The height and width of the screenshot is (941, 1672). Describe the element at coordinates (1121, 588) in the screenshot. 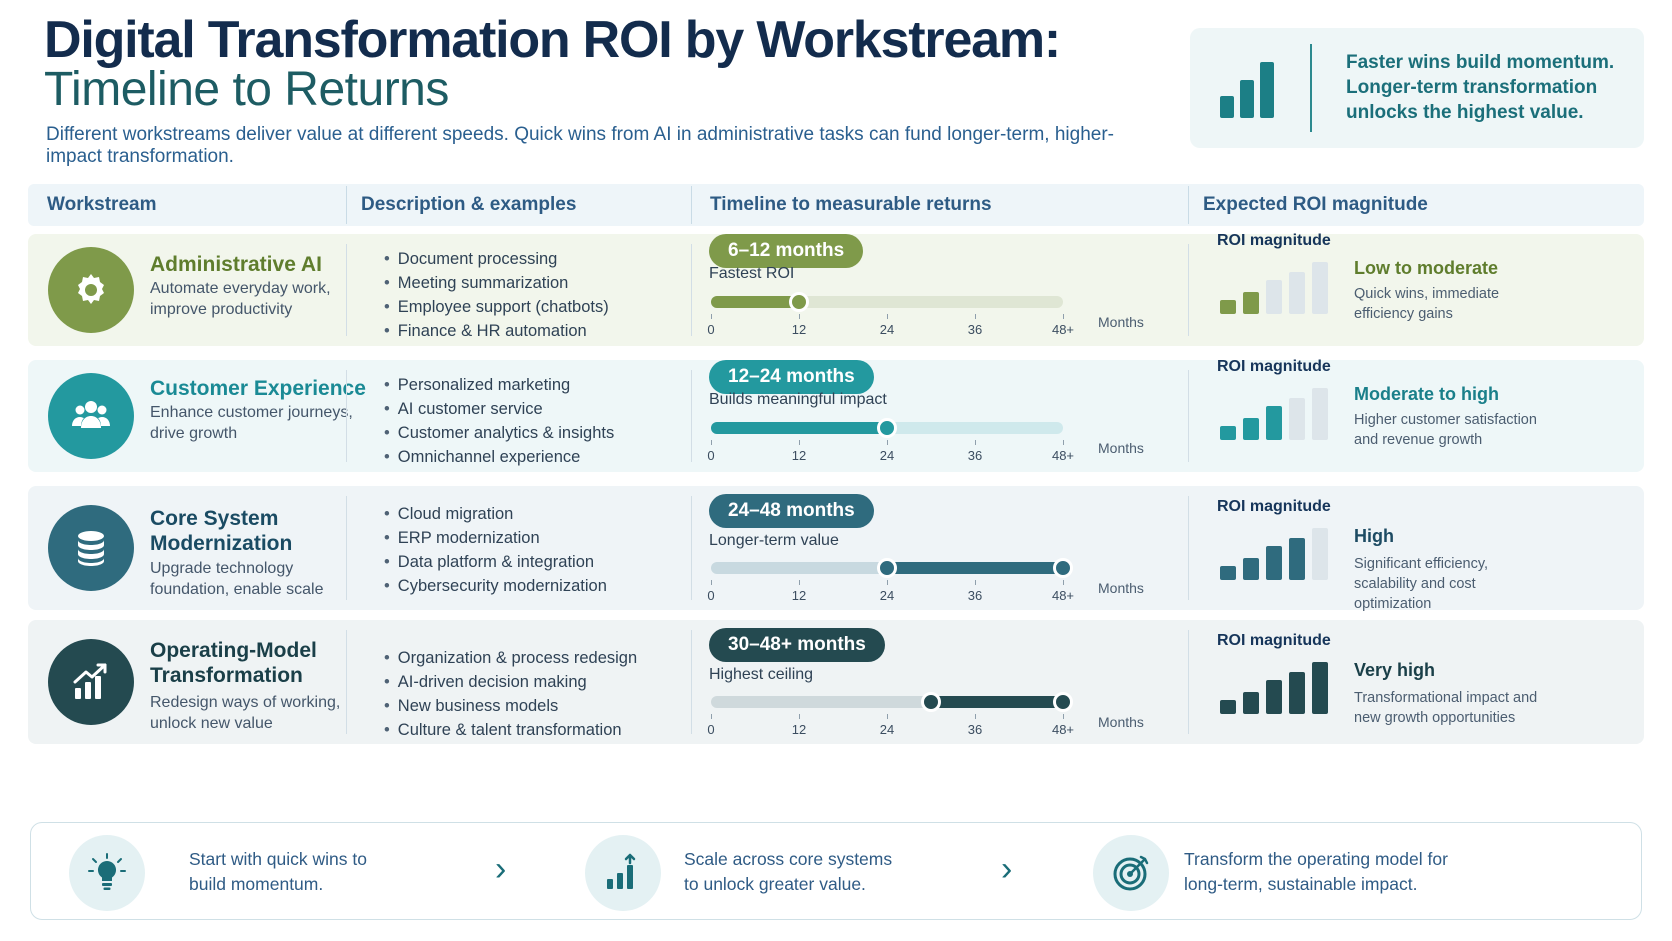

I see `axis-unit-label: Months` at that location.